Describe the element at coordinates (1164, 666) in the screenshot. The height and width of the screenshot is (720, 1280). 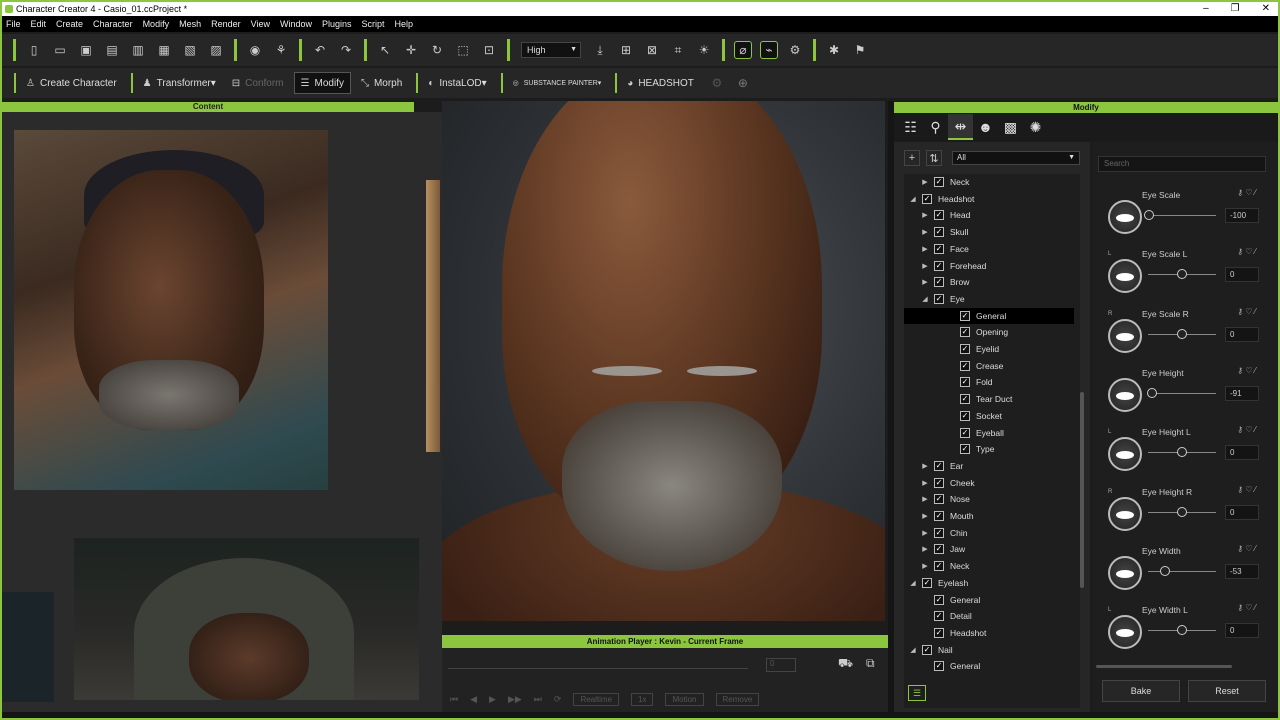
I see `slider-hscrollbar` at that location.